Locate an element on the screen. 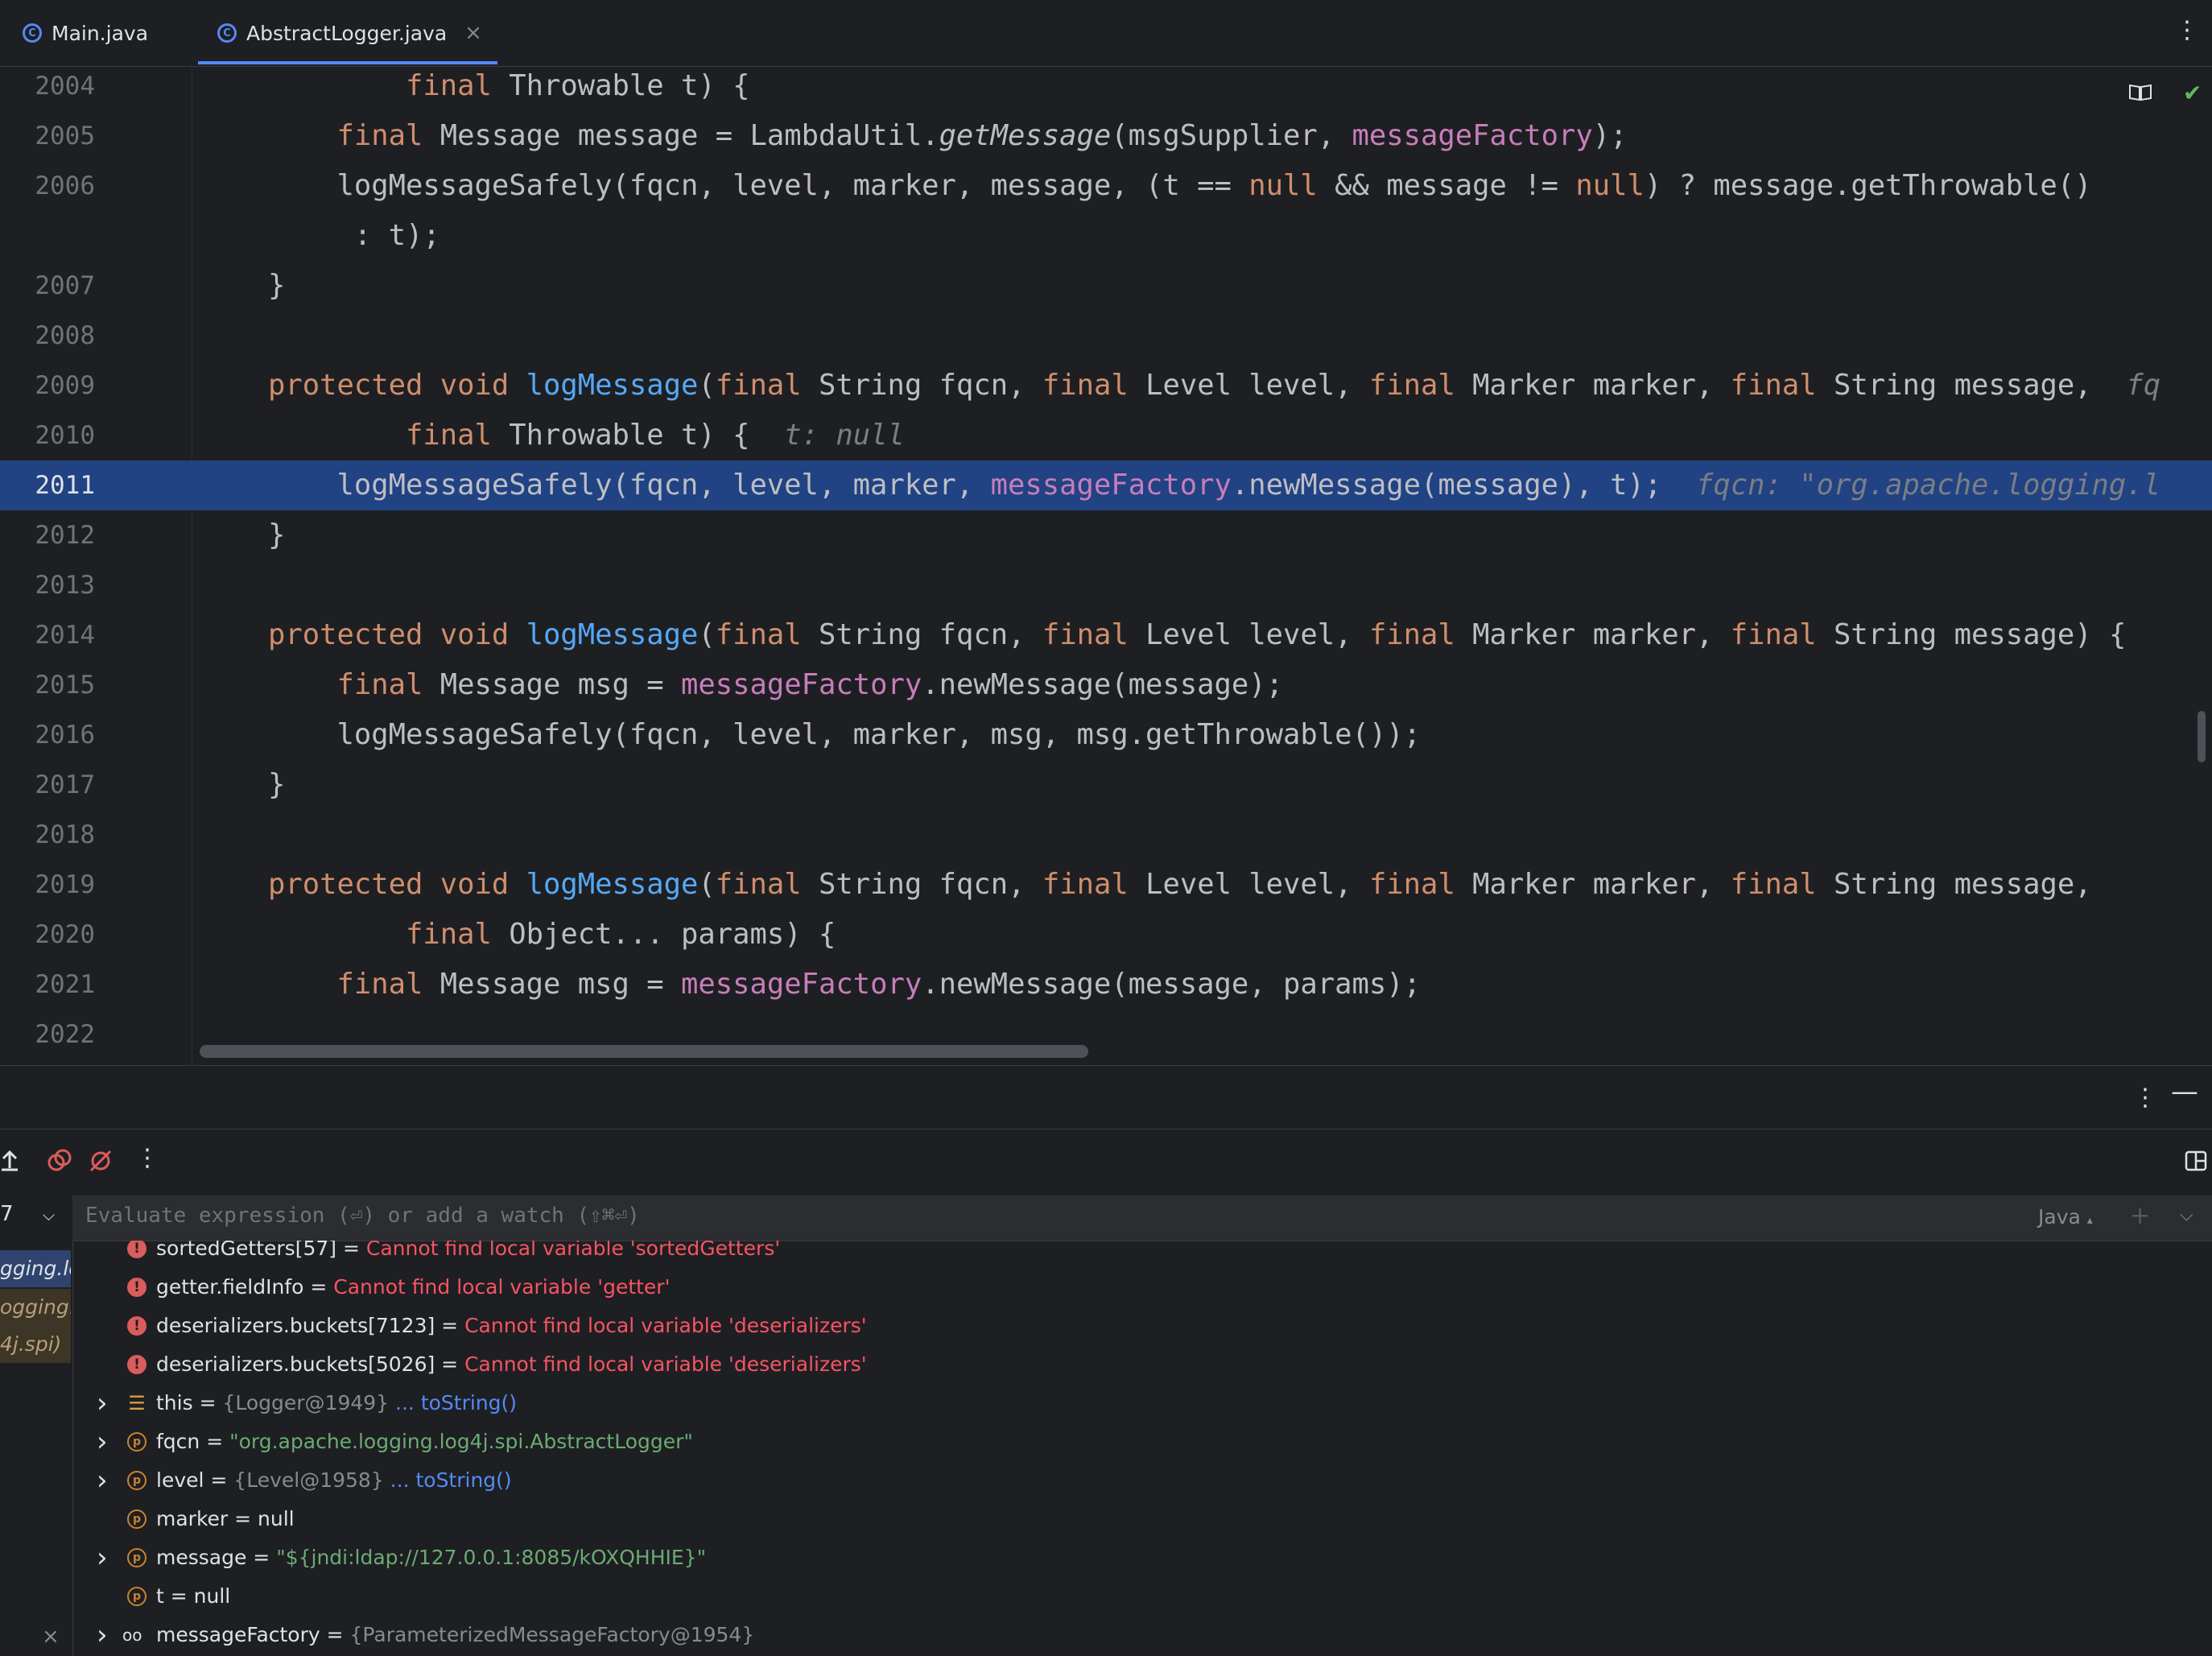  layout-icon is located at coordinates (2196, 1161).